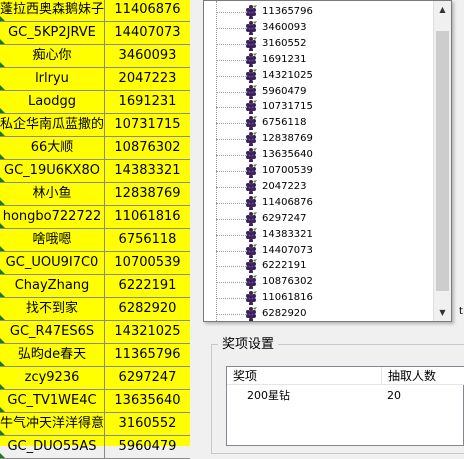 This screenshot has height=459, width=464. What do you see at coordinates (319, 171) in the screenshot?
I see `tree-list-item: 10700539` at bounding box center [319, 171].